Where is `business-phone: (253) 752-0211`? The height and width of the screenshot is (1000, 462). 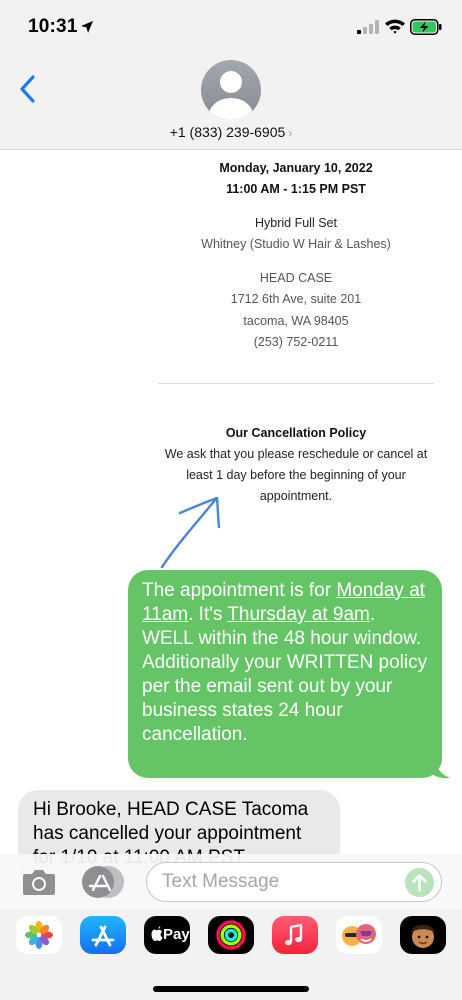
business-phone: (253) 752-0211 is located at coordinates (296, 342).